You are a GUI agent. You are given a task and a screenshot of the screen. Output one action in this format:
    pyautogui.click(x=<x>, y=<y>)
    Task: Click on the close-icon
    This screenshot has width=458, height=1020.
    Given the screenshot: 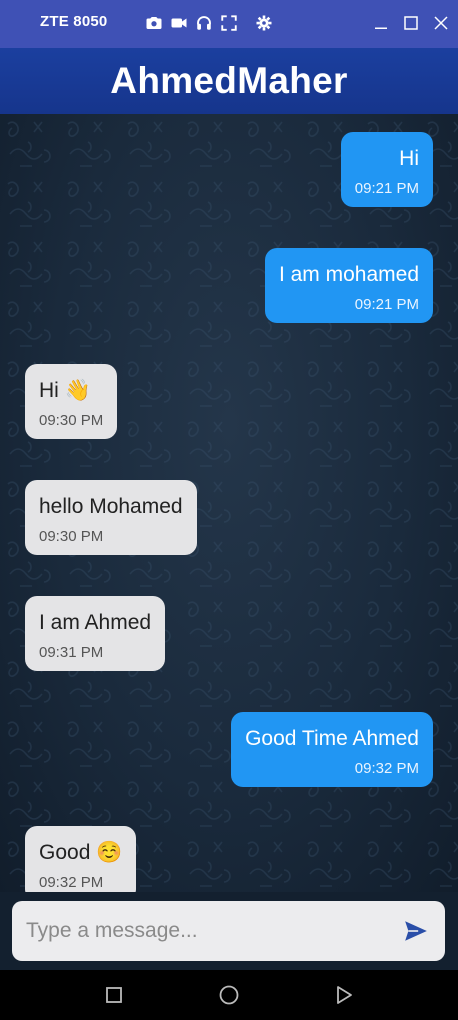 What is the action you would take?
    pyautogui.click(x=441, y=23)
    